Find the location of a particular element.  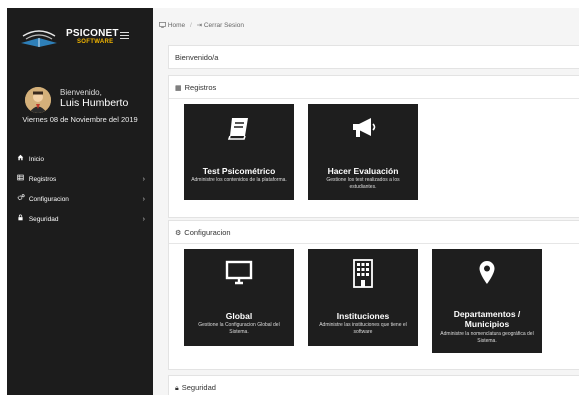

registros-panel-header: ▦ Registros is located at coordinates (374, 87).